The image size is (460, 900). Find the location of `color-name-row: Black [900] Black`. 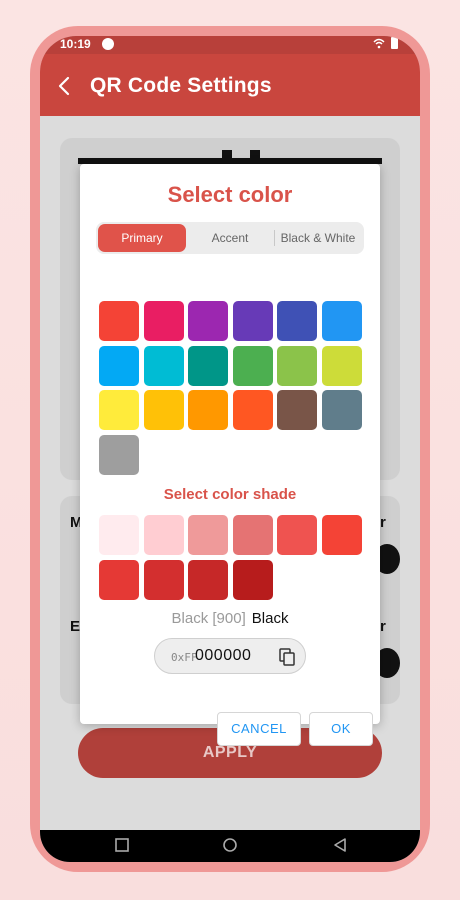

color-name-row: Black [900] Black is located at coordinates (230, 618).